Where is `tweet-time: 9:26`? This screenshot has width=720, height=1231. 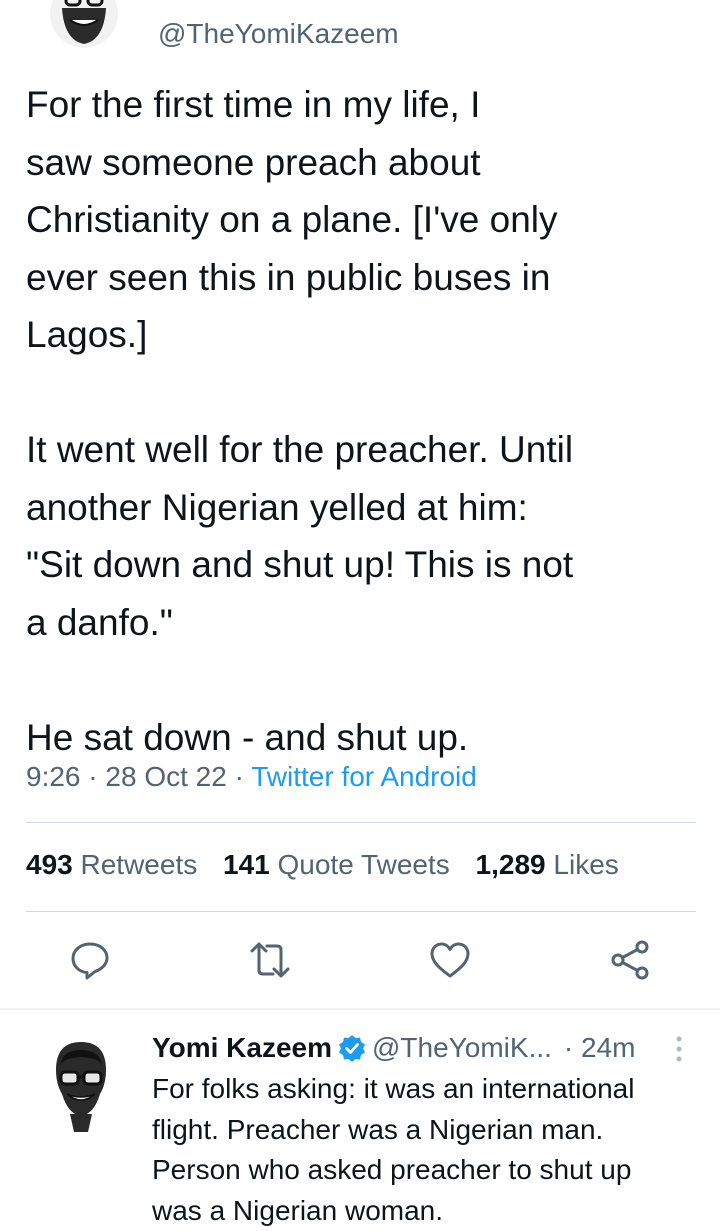 tweet-time: 9:26 is located at coordinates (53, 776).